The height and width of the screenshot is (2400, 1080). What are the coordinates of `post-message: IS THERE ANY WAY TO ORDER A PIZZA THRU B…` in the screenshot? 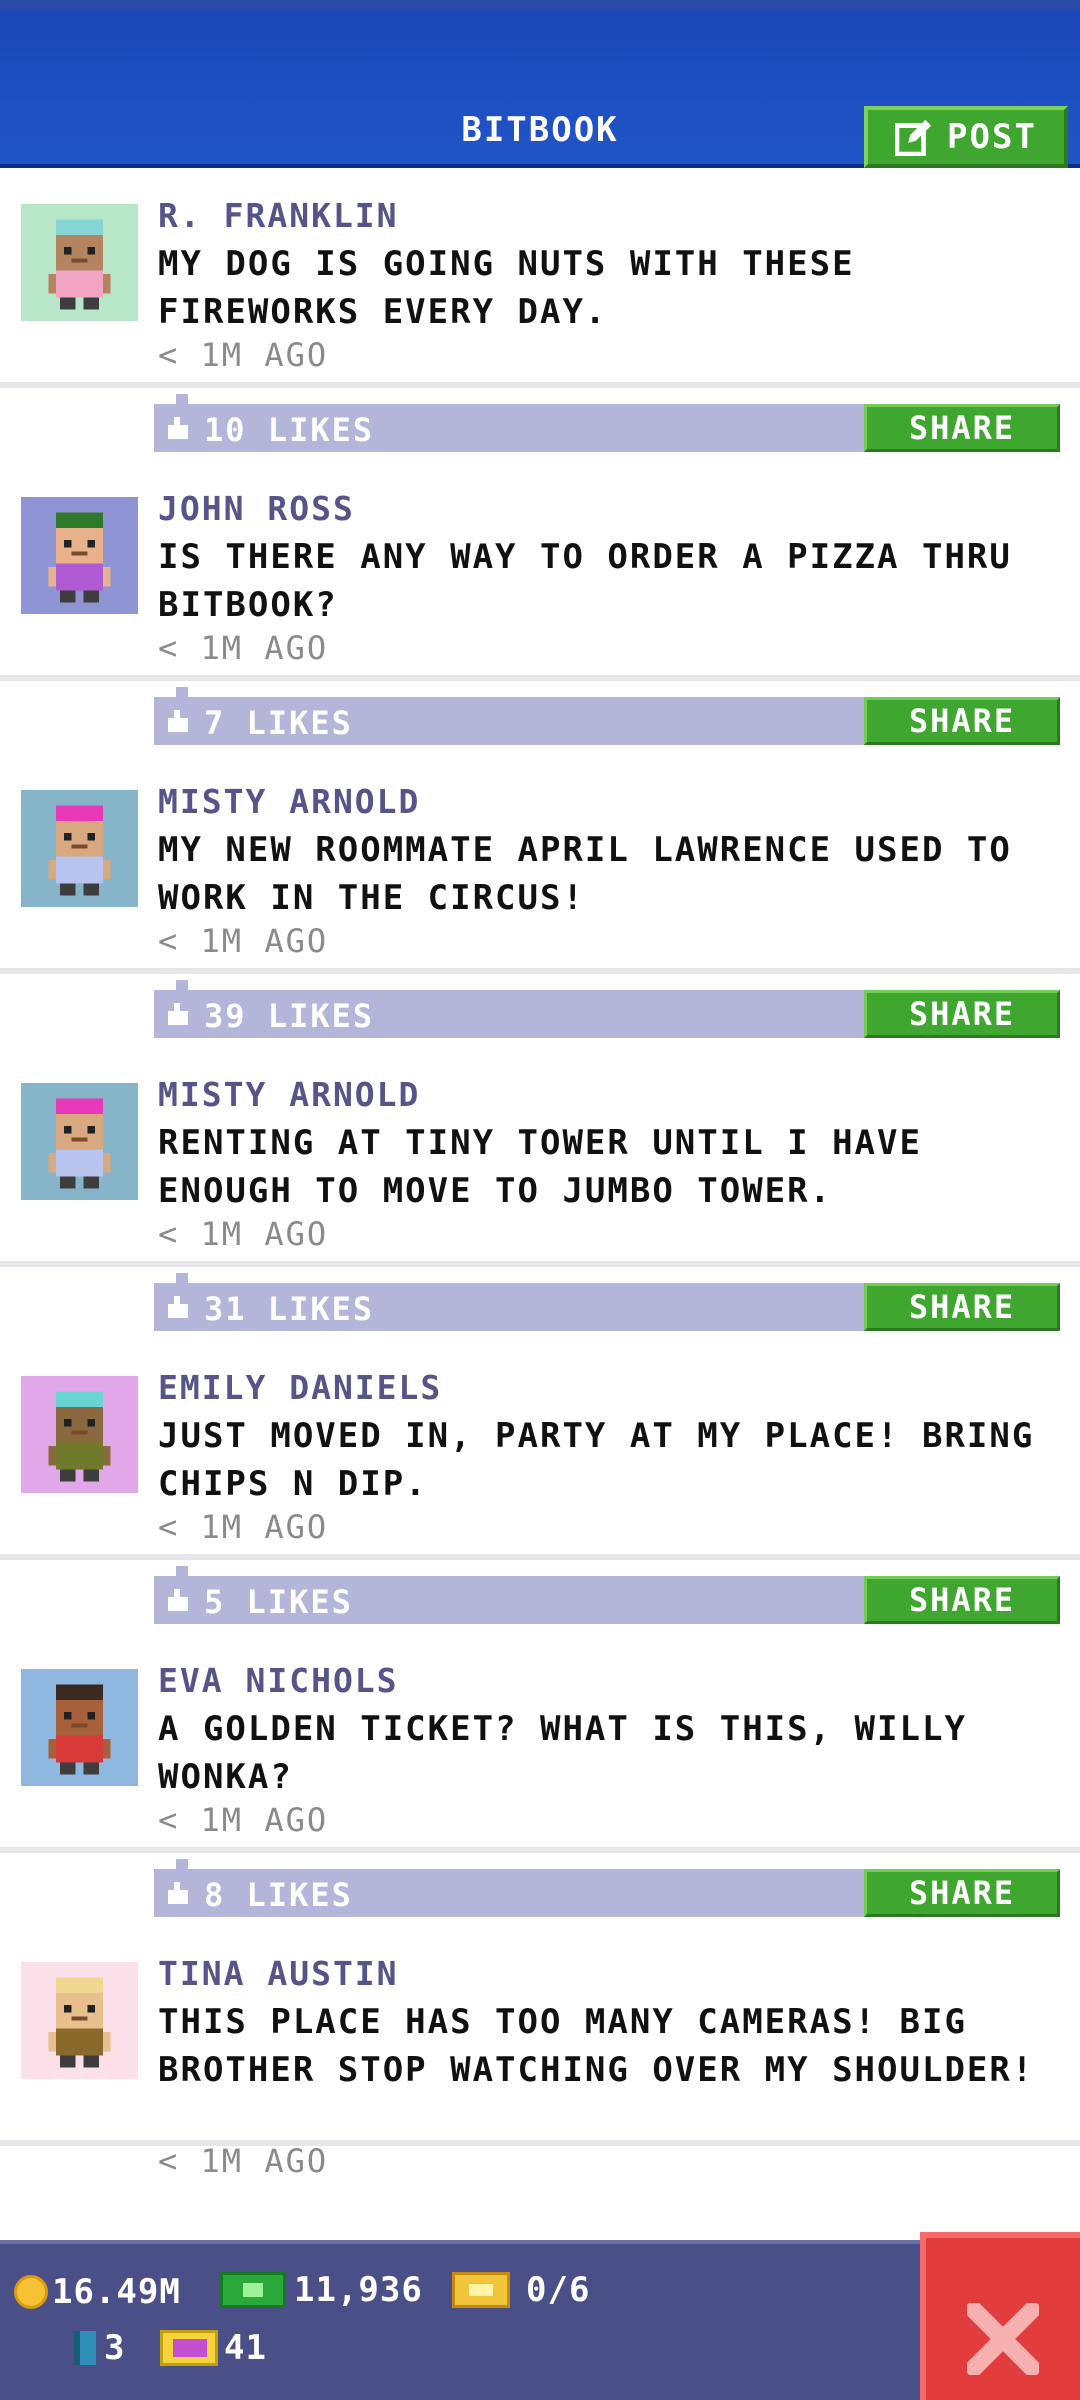 It's located at (585, 581).